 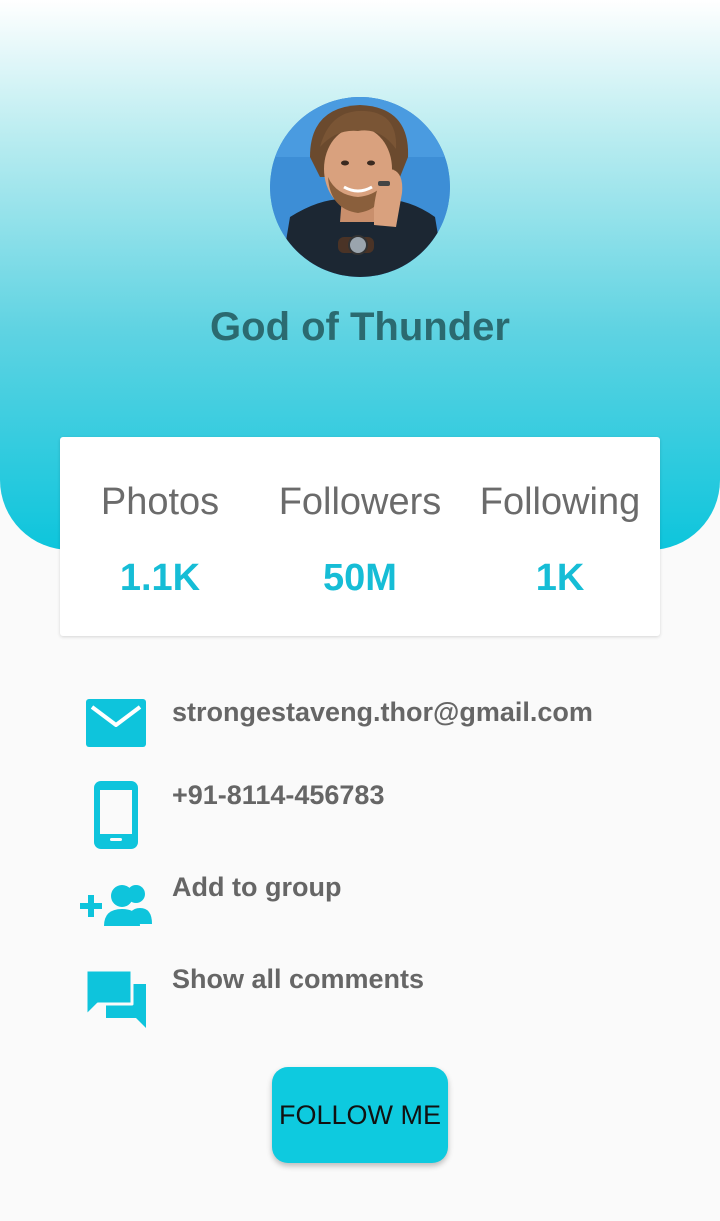 I want to click on stat-following: Following 1K, so click(x=560, y=536).